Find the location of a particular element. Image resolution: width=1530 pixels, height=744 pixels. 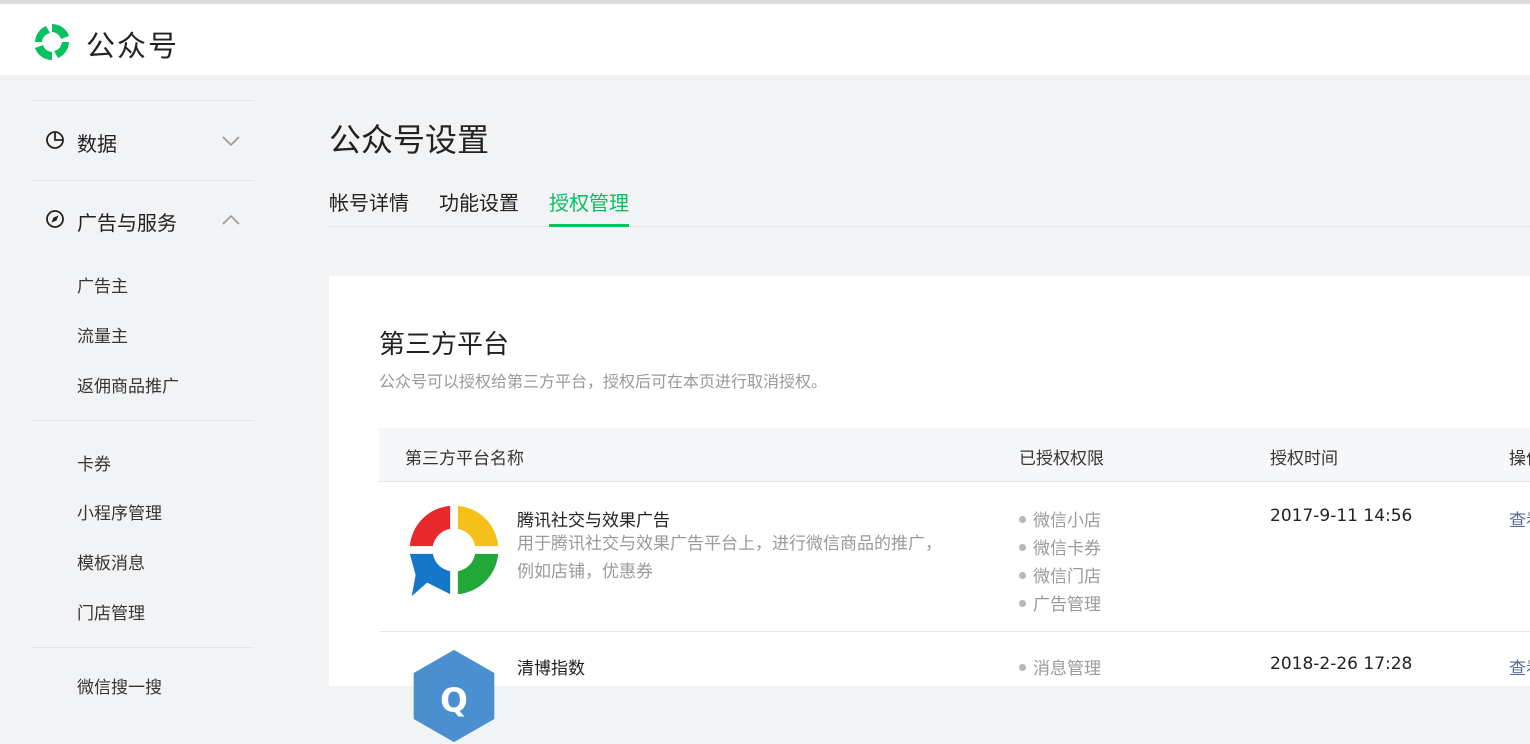

tabs-divider is located at coordinates (929, 226).